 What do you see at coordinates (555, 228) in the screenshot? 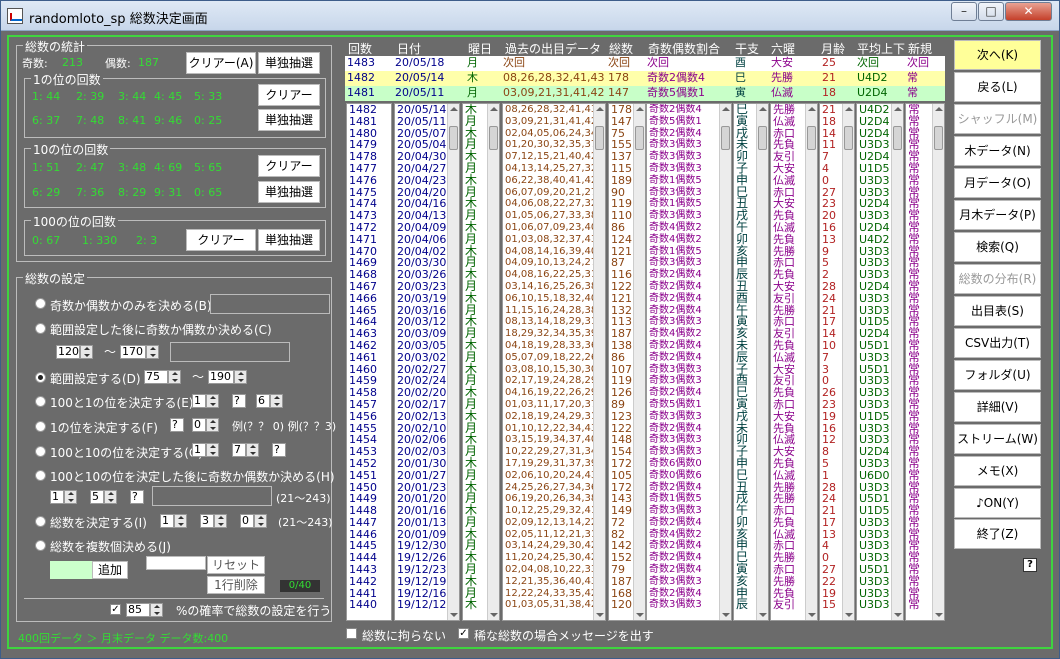
I see `list-item: 01,06,07,09,23,40` at bounding box center [555, 228].